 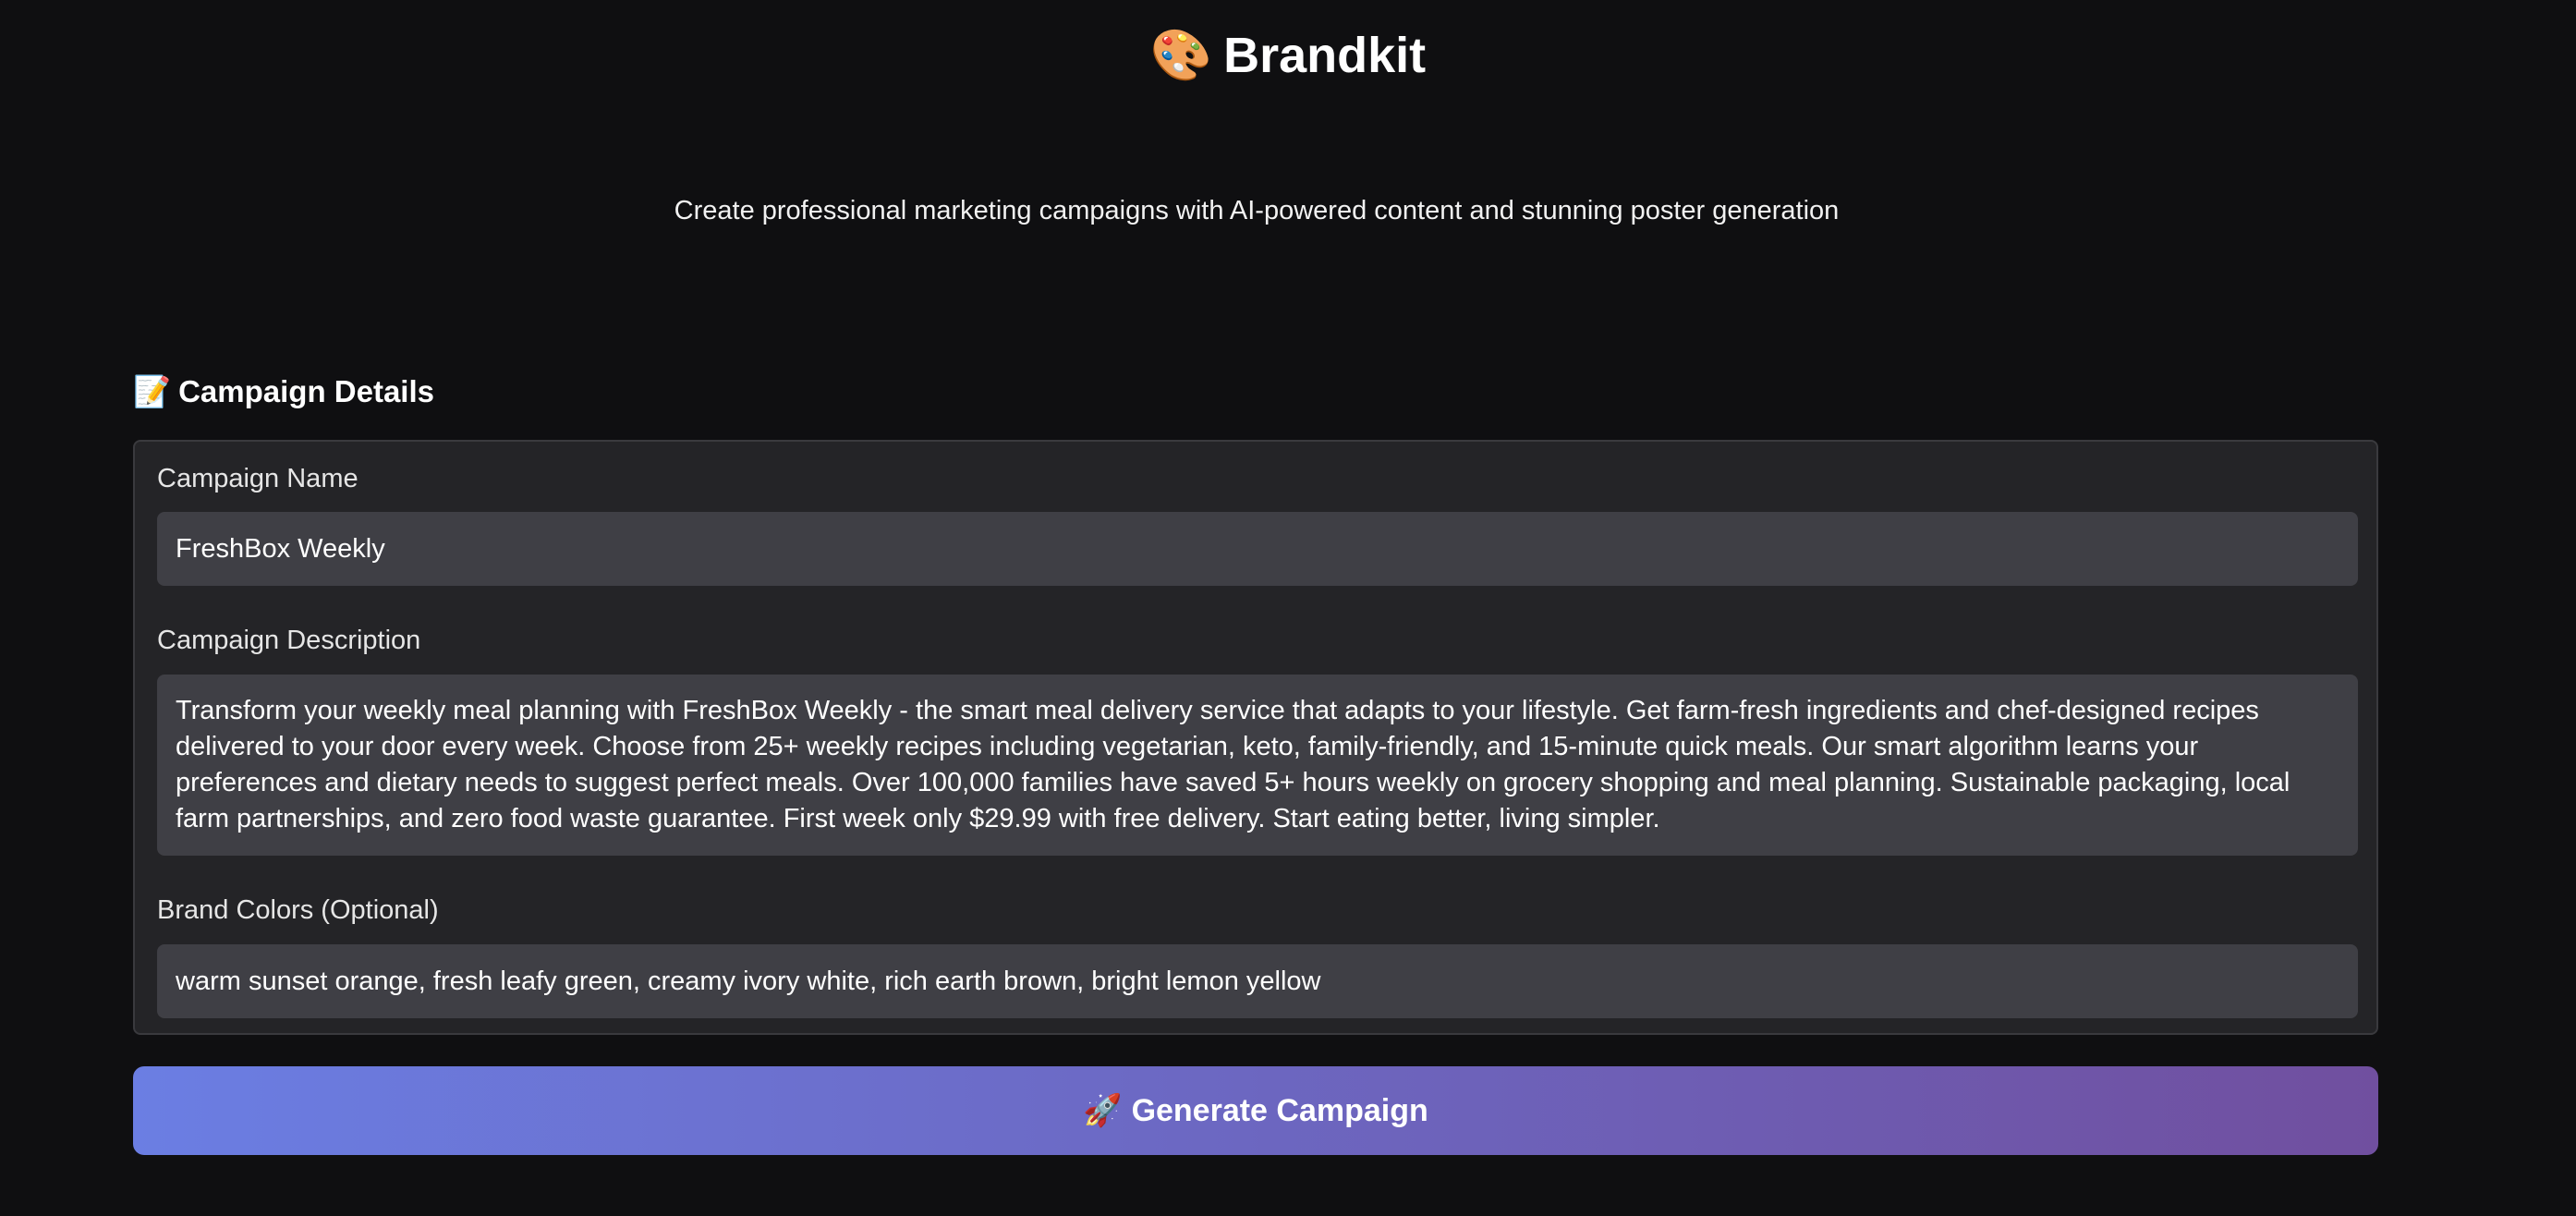 I want to click on generate-campaign-button: 🚀 Generate Campaign, so click(x=1255, y=1110).